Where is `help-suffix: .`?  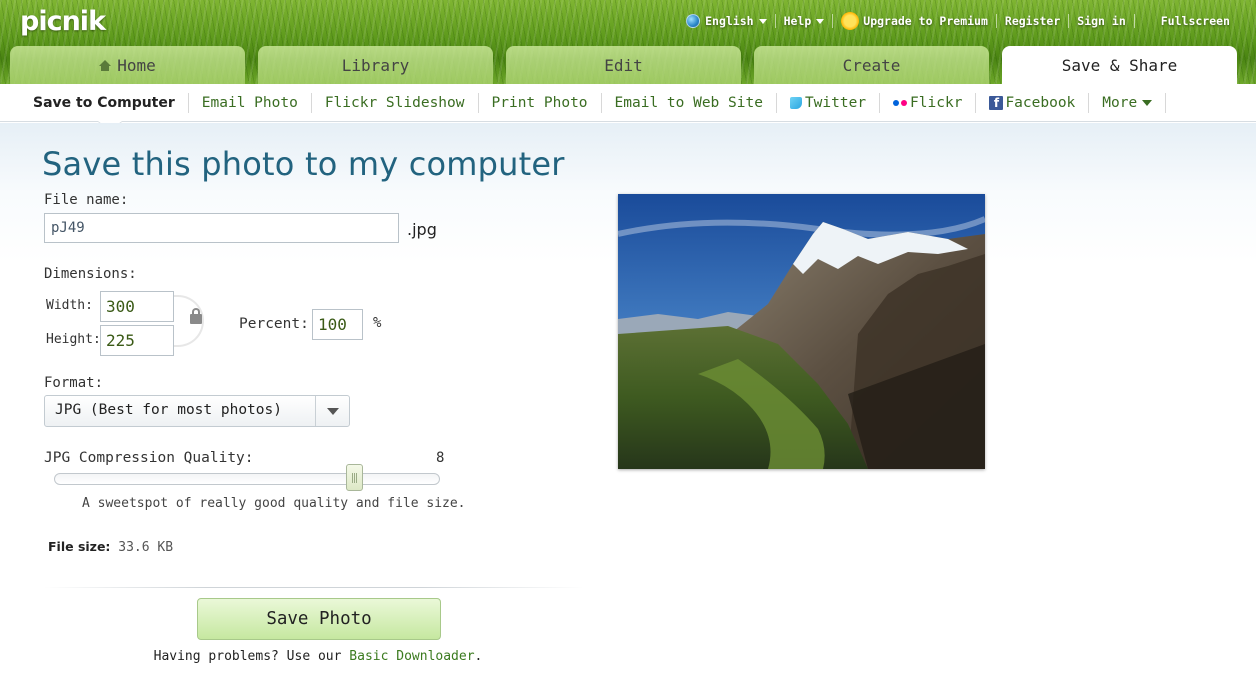
help-suffix: . is located at coordinates (478, 656).